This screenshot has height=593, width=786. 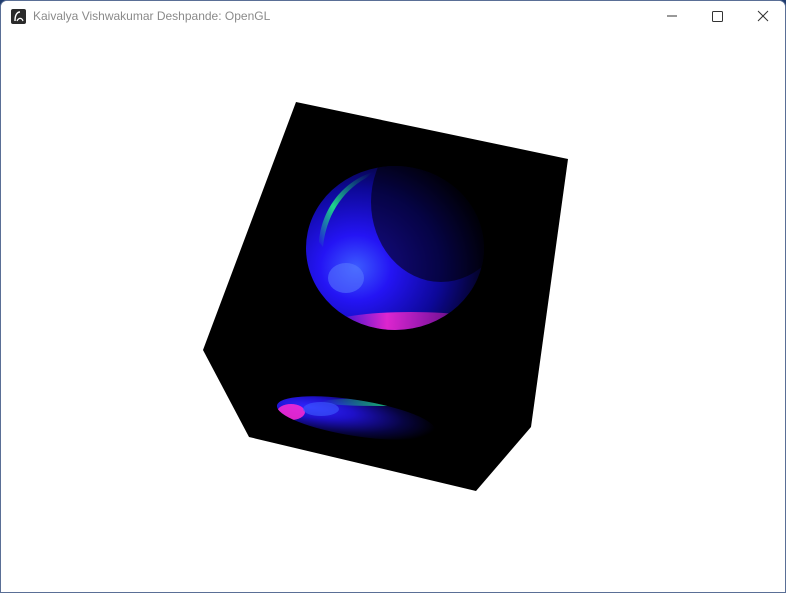 I want to click on maximize-button, so click(x=717, y=16).